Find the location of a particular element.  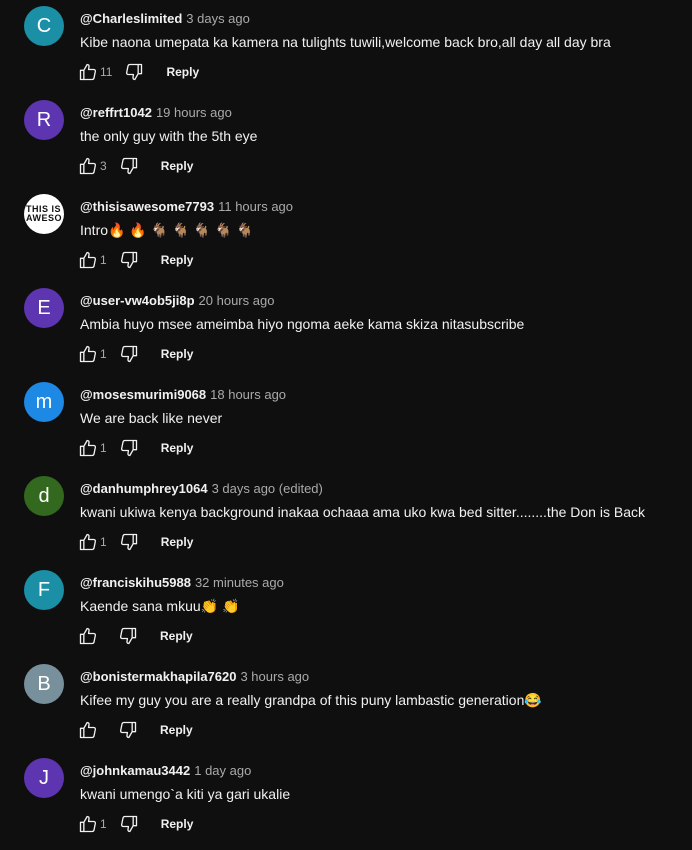

comment-text: We are back like never is located at coordinates (151, 418).